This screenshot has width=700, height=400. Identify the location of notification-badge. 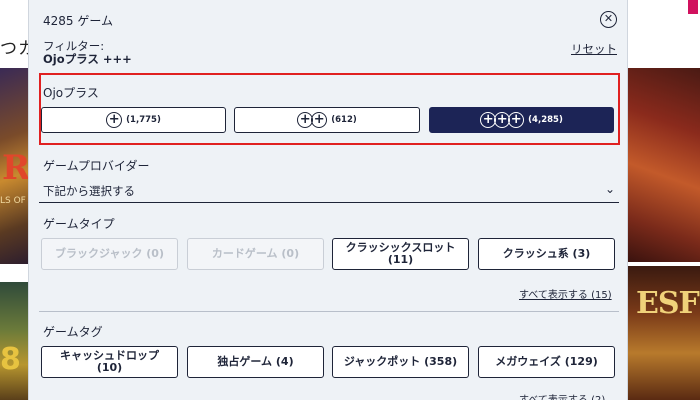
(693, 7).